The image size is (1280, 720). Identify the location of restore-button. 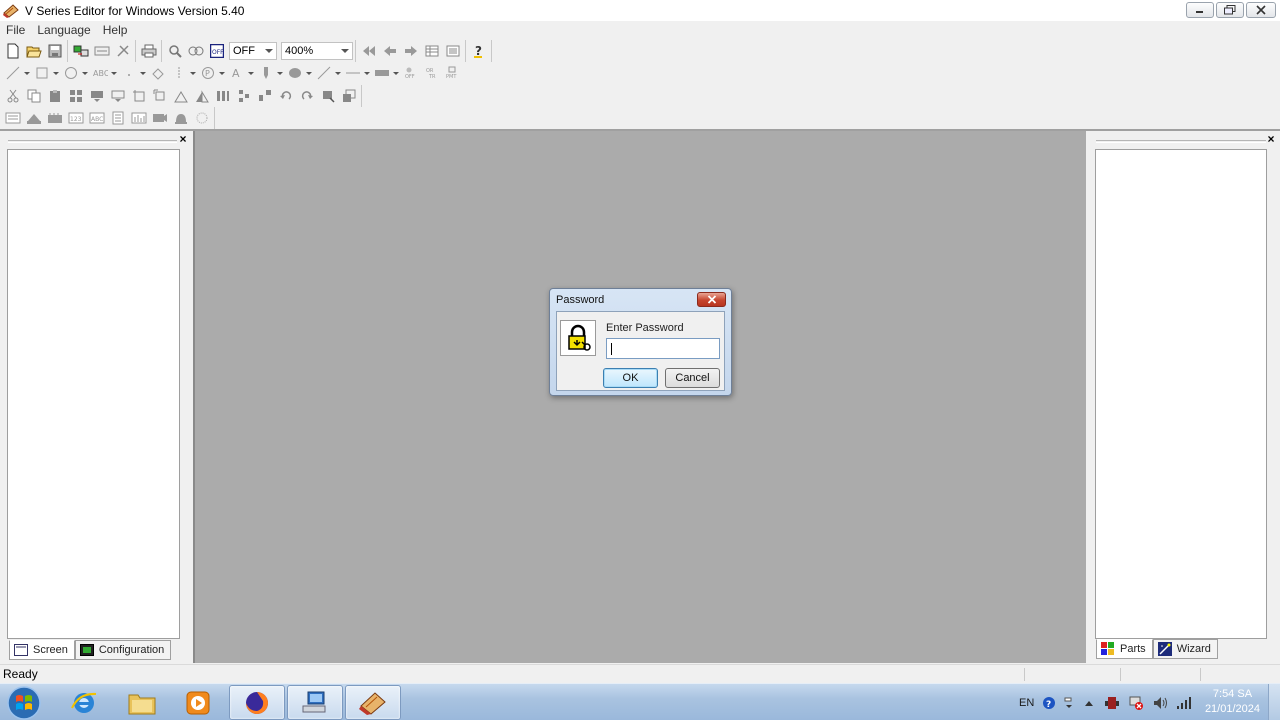
(1230, 10).